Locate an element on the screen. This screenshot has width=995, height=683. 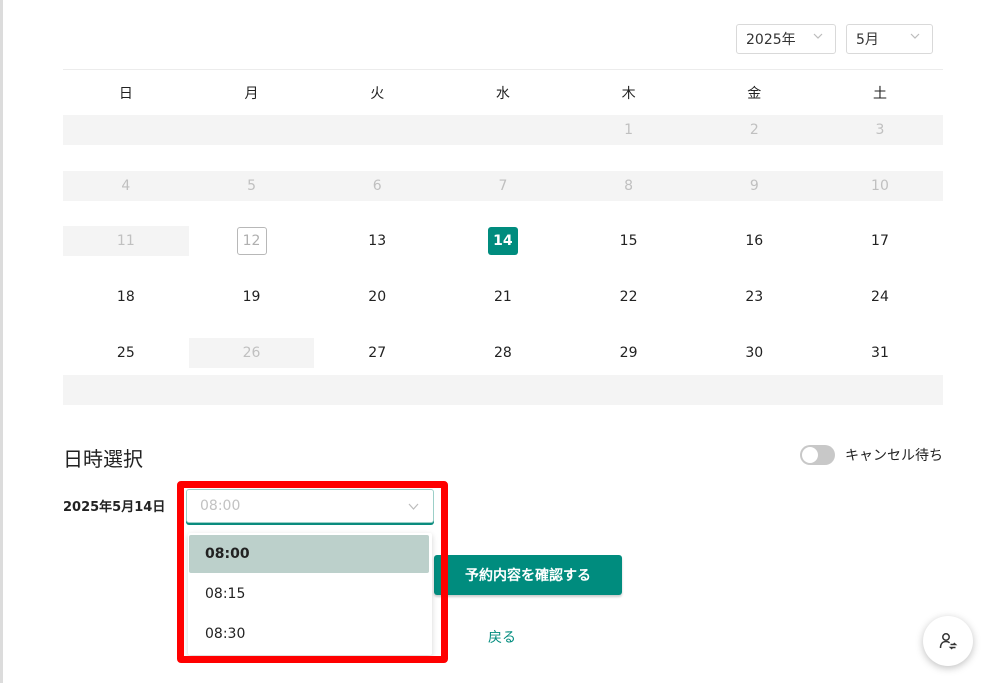
calendar-day: 18 is located at coordinates (126, 297).